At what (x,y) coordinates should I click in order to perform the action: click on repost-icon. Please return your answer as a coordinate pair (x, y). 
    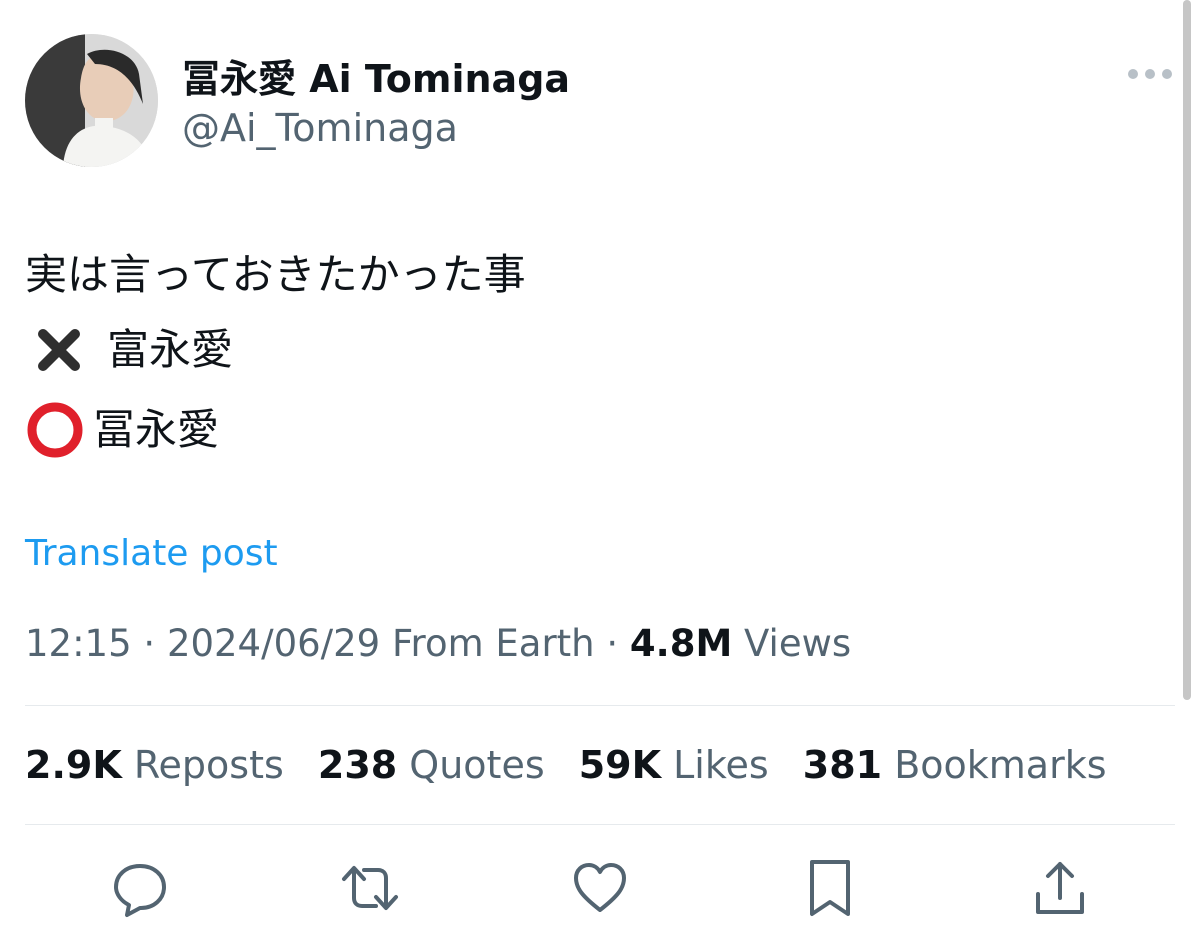
    Looking at the image, I should click on (370, 888).